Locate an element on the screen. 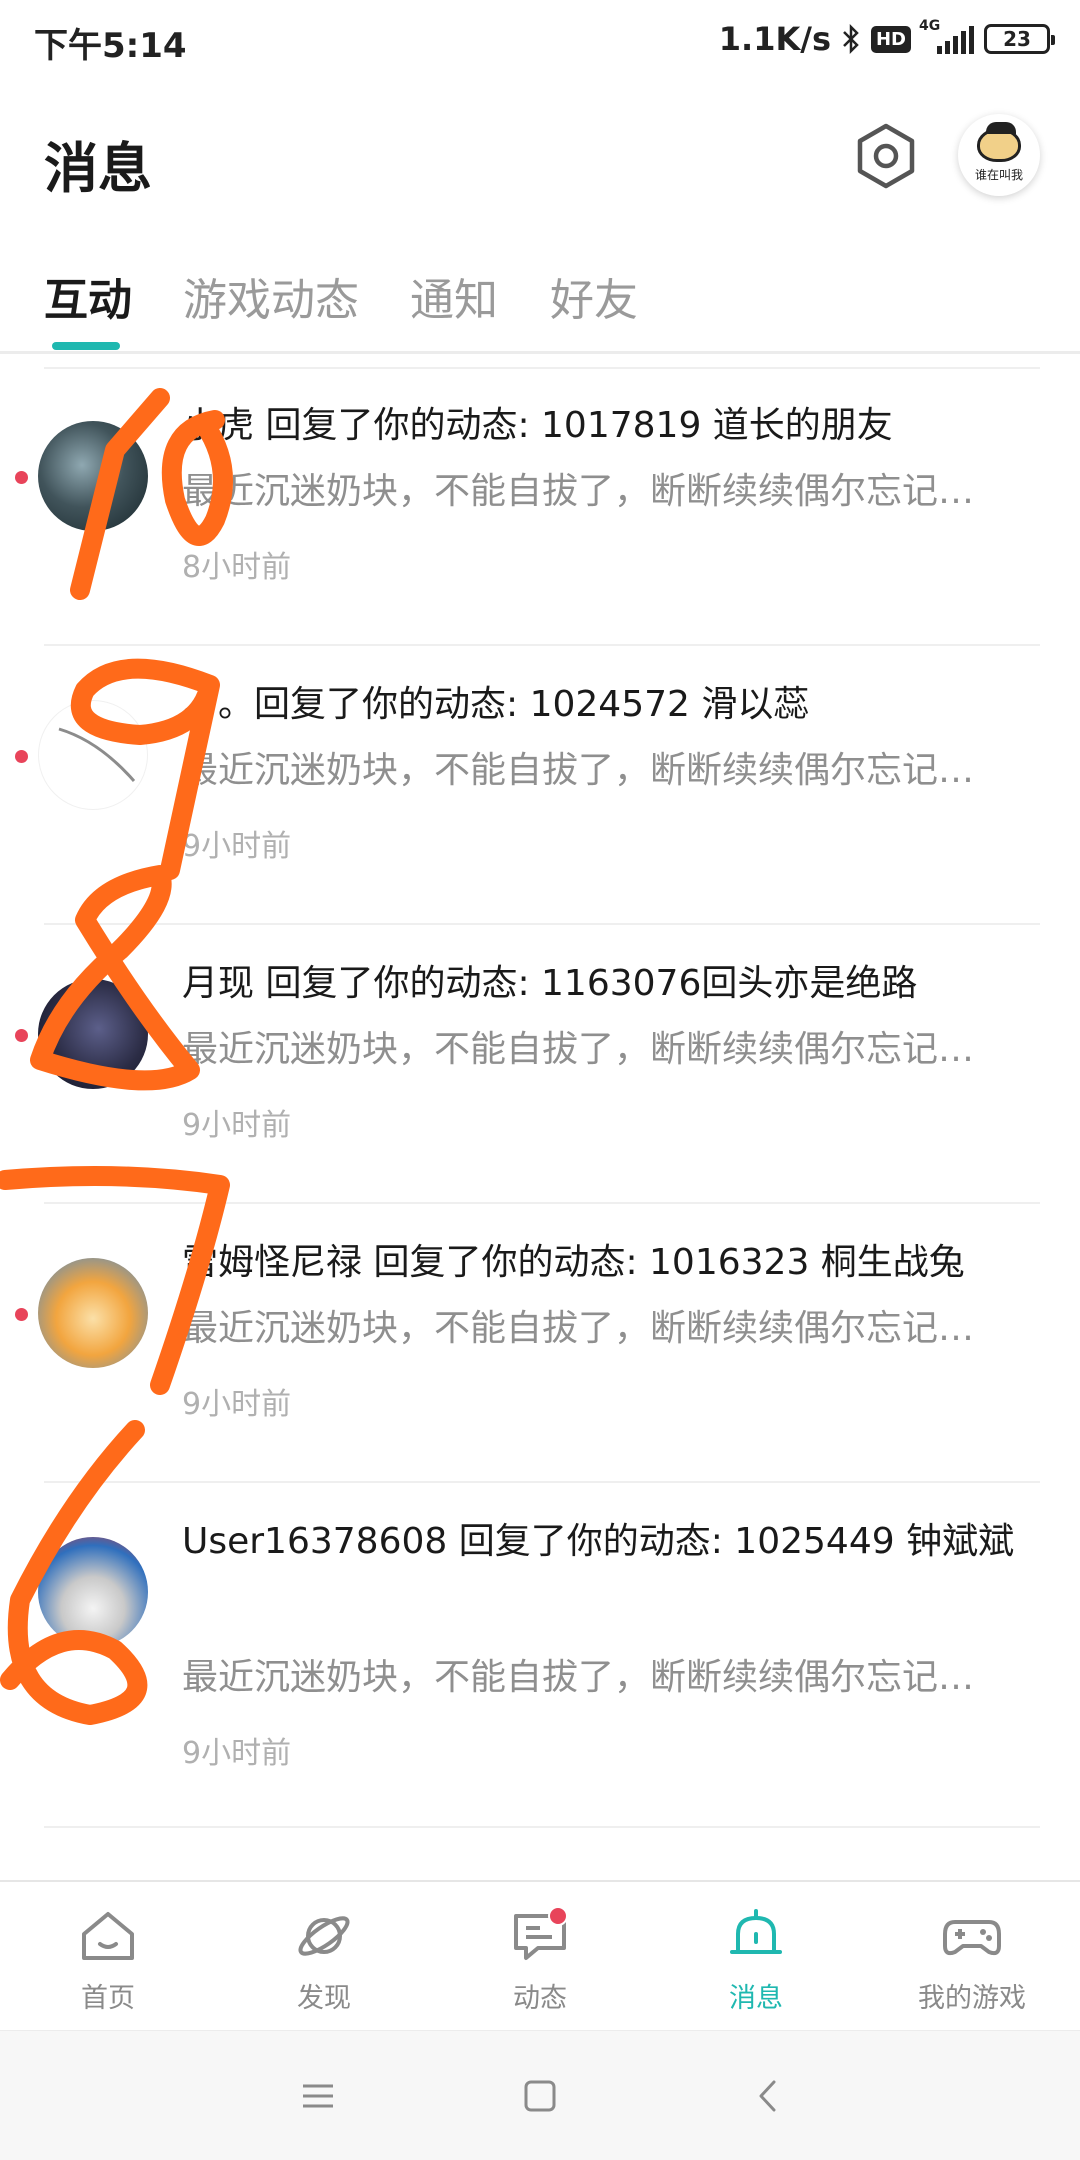  gamepad-icon is located at coordinates (972, 1936).